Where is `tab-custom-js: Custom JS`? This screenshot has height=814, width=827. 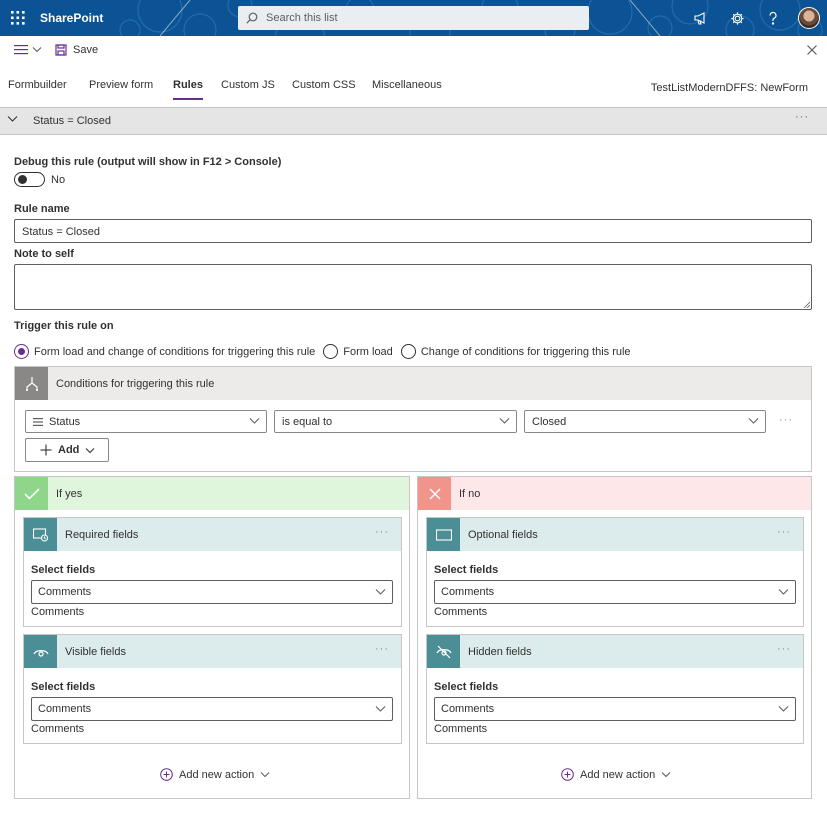
tab-custom-js: Custom JS is located at coordinates (248, 85).